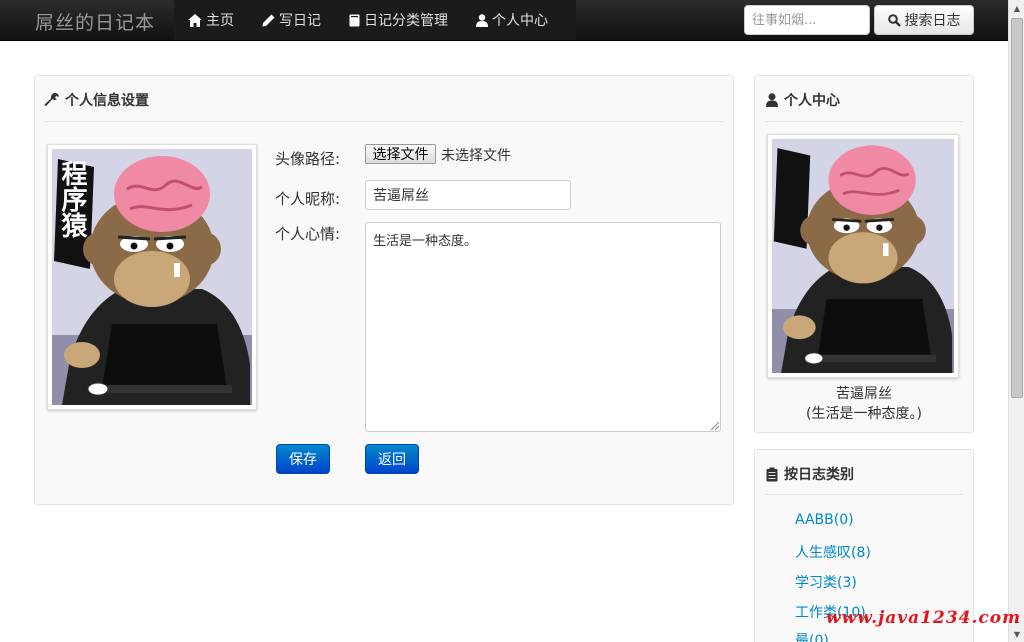 This screenshot has height=642, width=1024. Describe the element at coordinates (354, 20) in the screenshot. I see `book-icon` at that location.